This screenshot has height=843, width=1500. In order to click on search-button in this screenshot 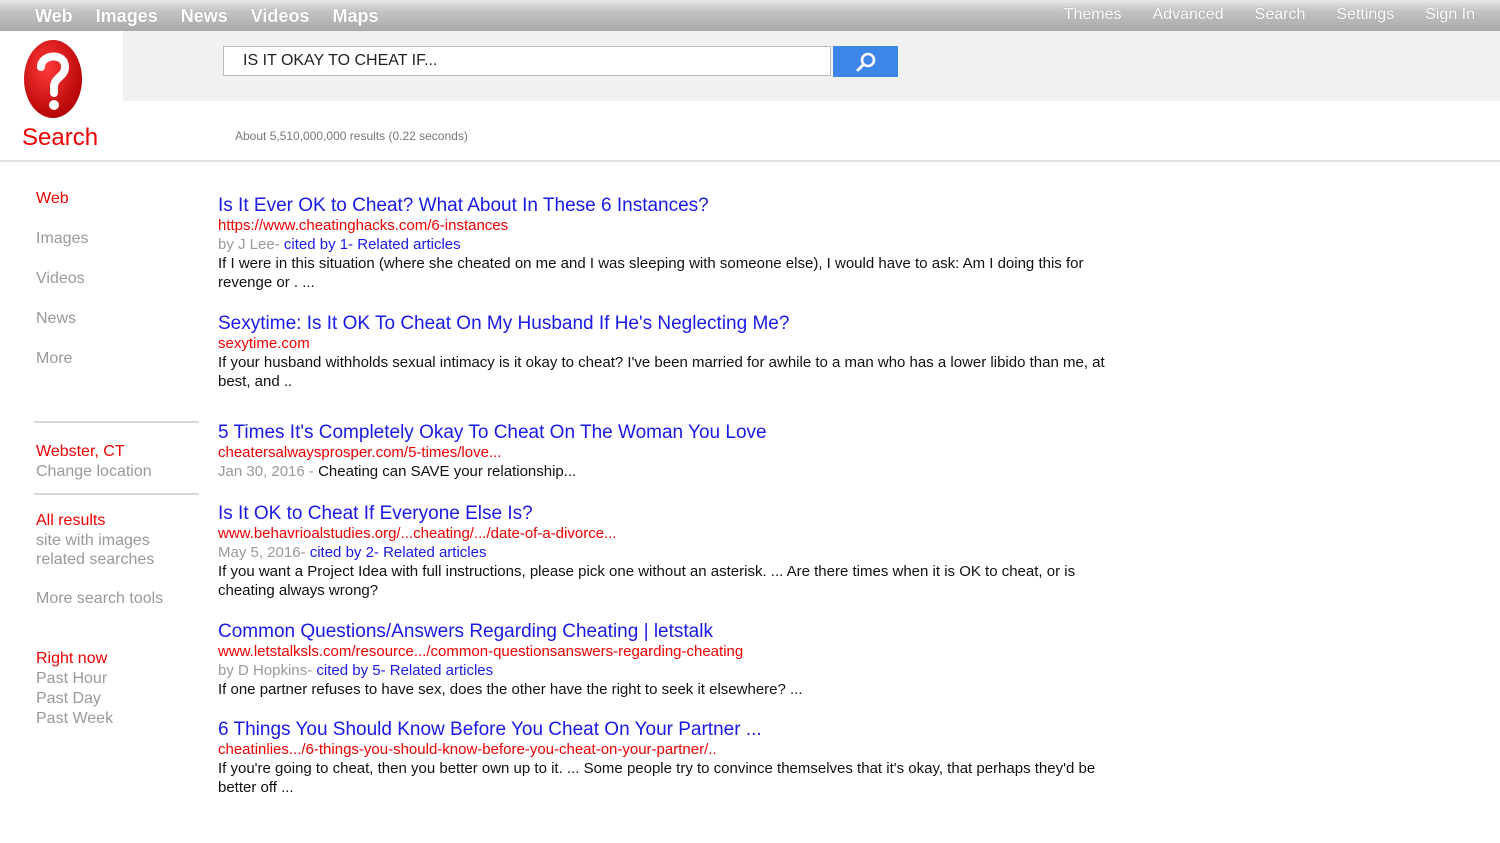, I will do `click(865, 61)`.